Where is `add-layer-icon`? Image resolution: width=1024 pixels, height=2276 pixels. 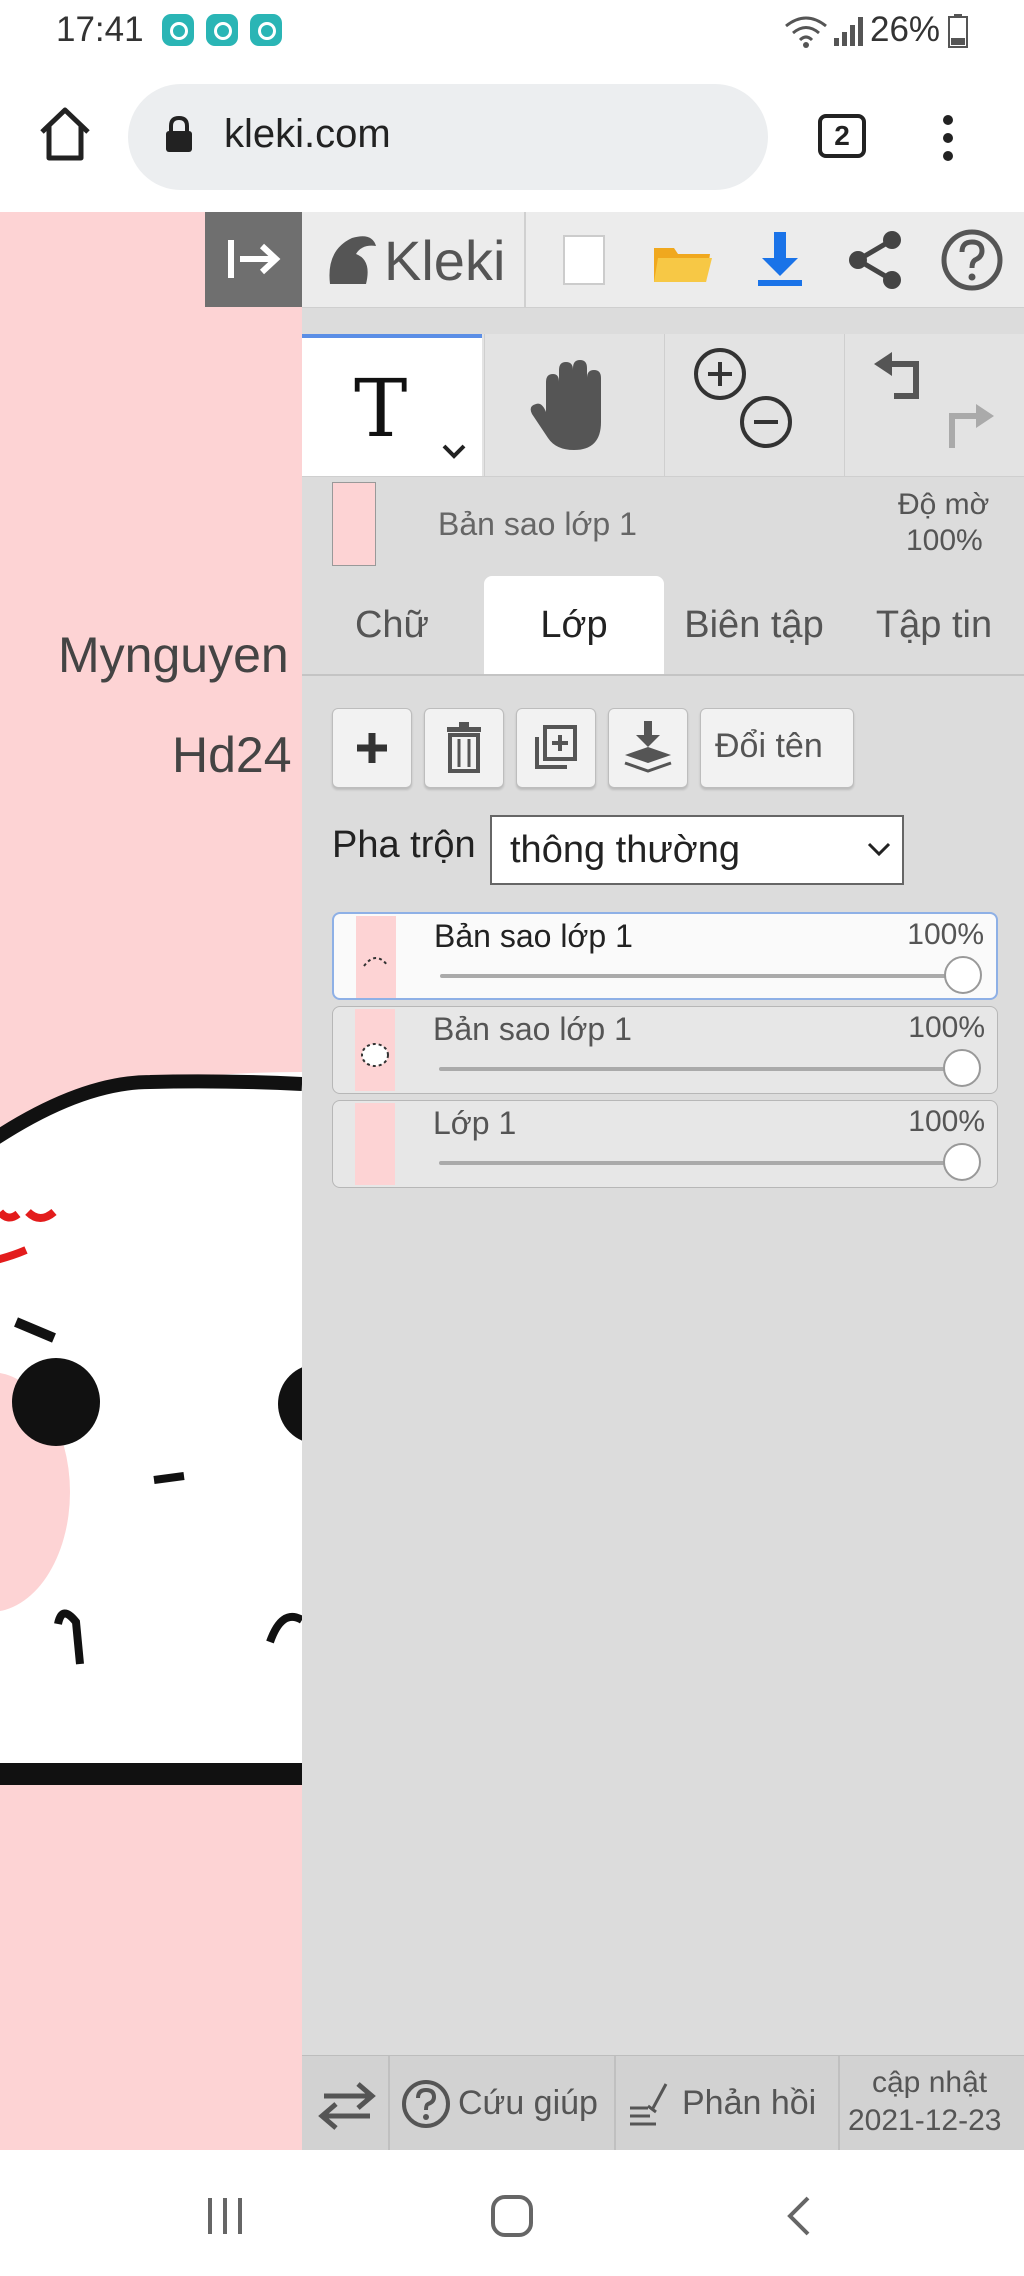 add-layer-icon is located at coordinates (372, 748).